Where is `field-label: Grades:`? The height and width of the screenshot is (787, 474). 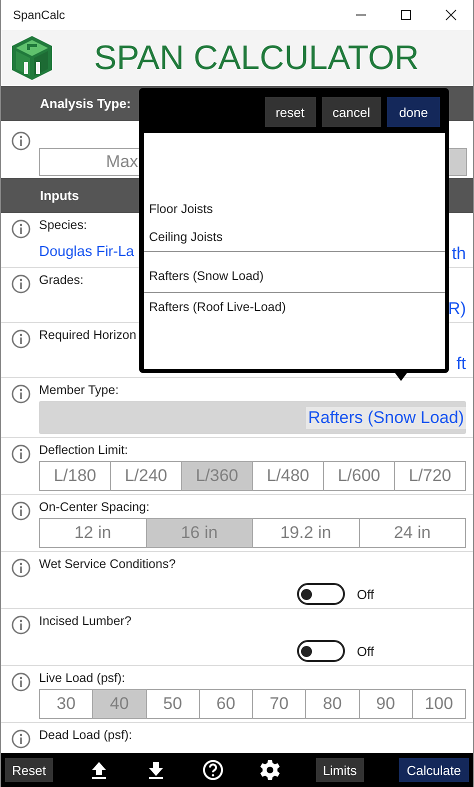 field-label: Grades: is located at coordinates (61, 280).